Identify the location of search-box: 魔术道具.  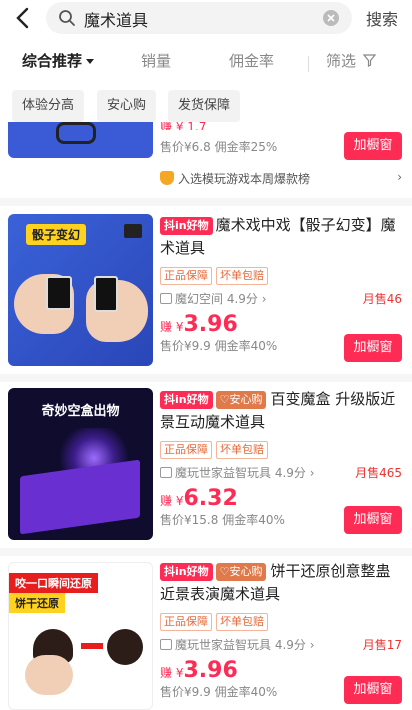
(199, 18).